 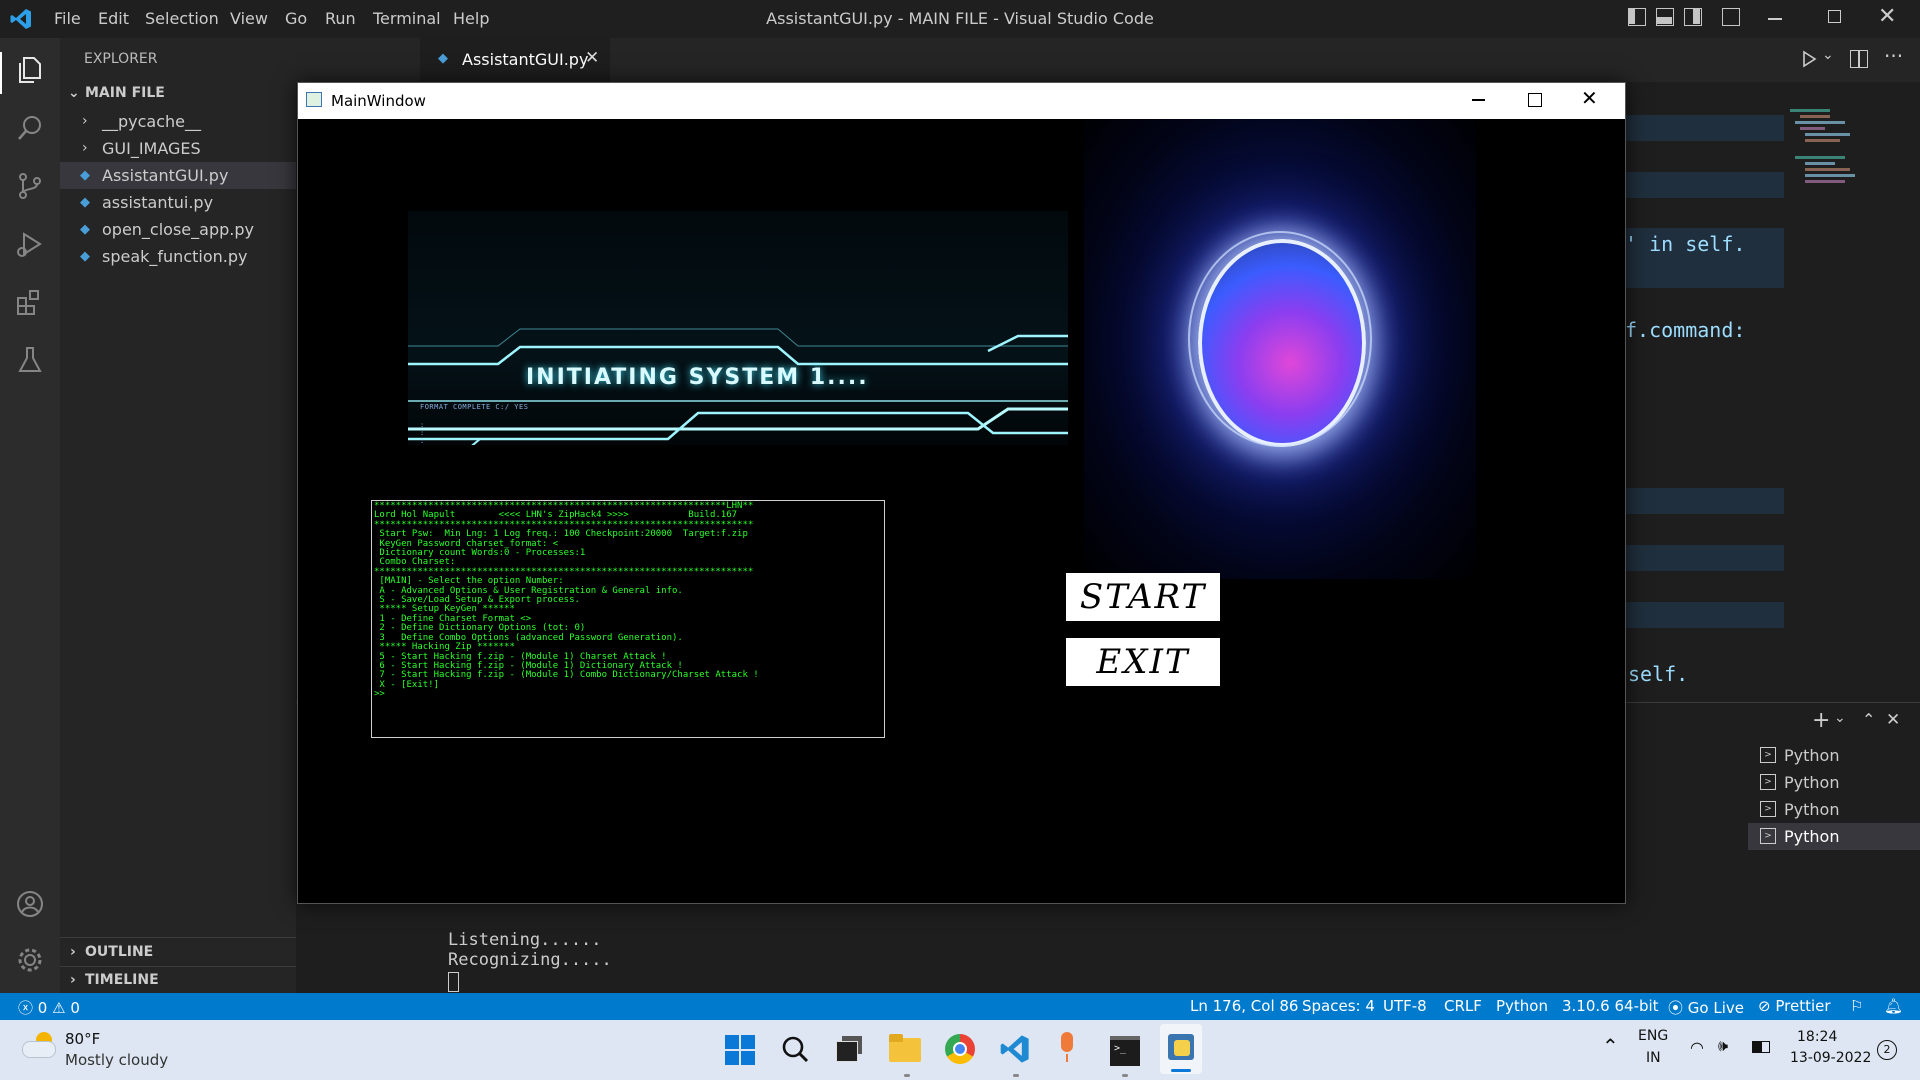 I want to click on session-label: Python, so click(x=1812, y=782).